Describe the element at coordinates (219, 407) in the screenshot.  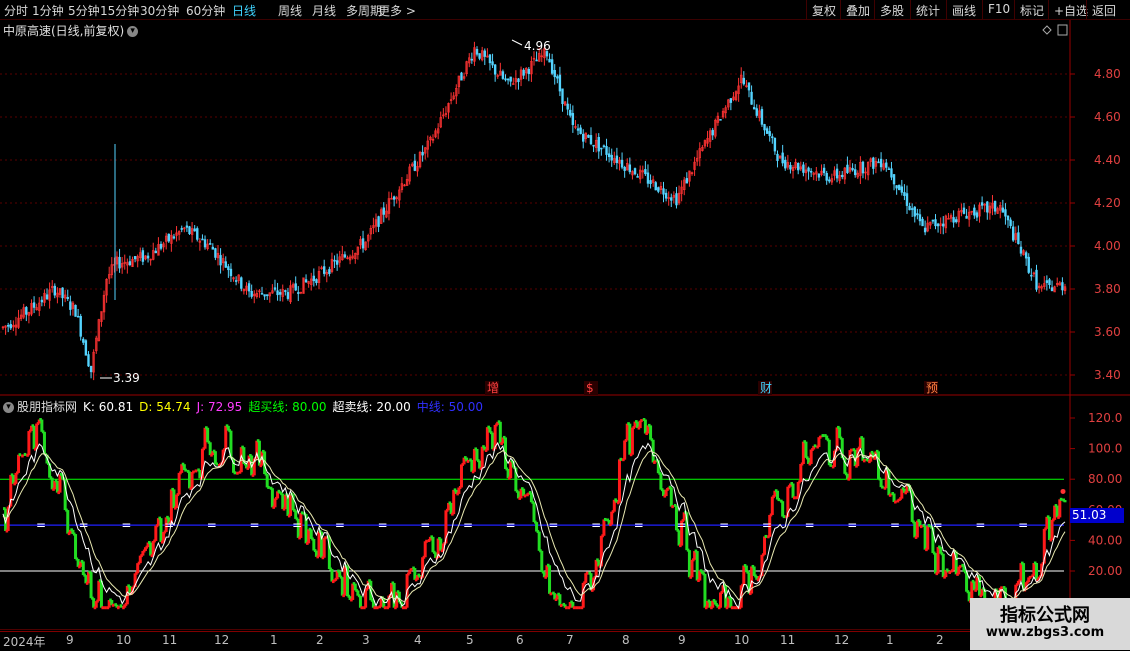
I see `legend-j: J: 72.95` at that location.